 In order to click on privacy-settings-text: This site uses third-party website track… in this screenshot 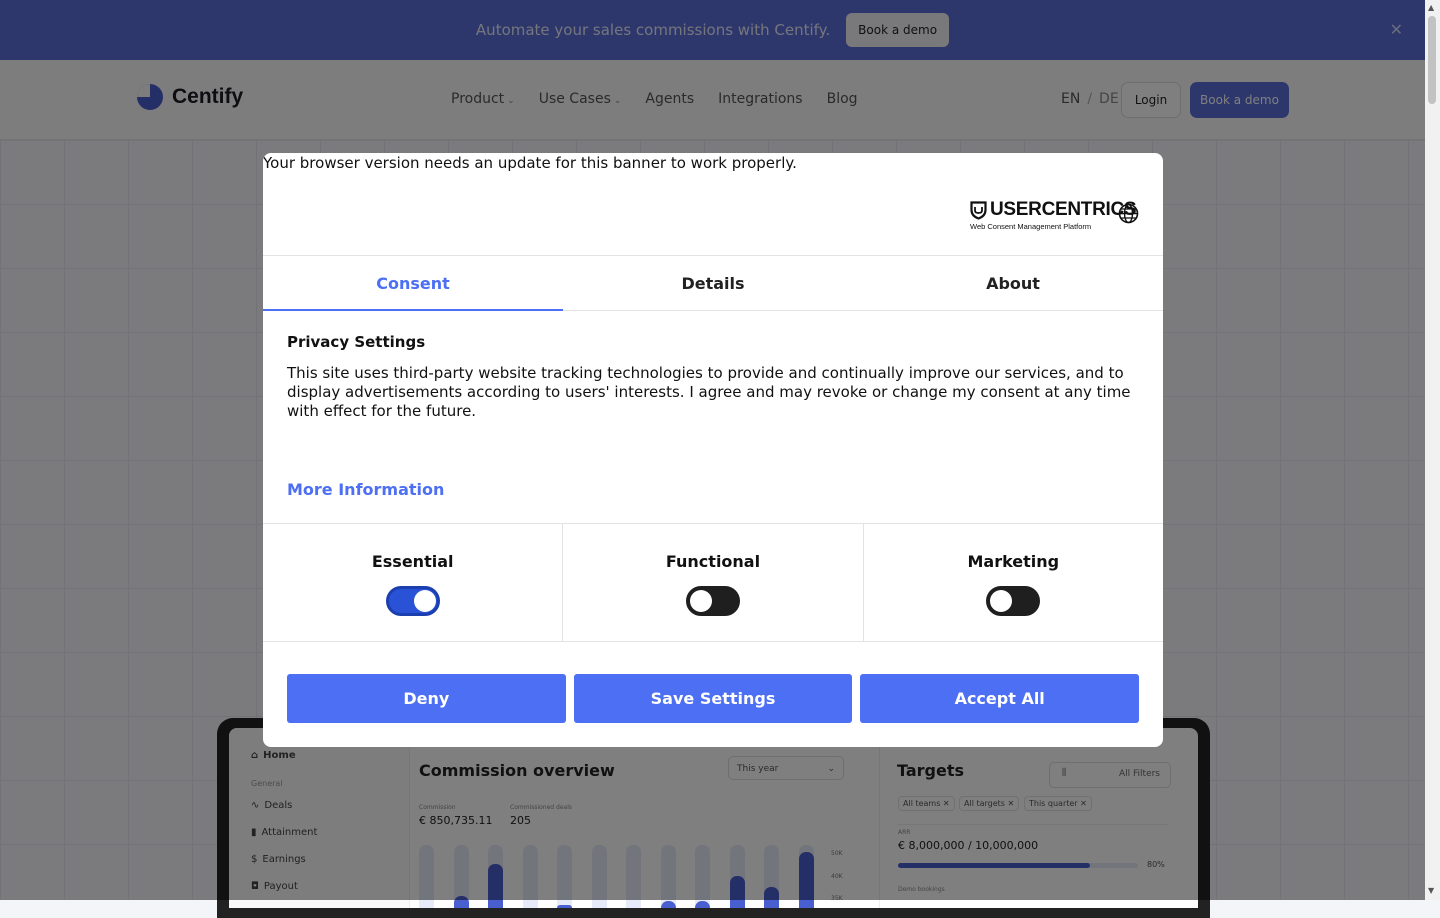, I will do `click(709, 392)`.